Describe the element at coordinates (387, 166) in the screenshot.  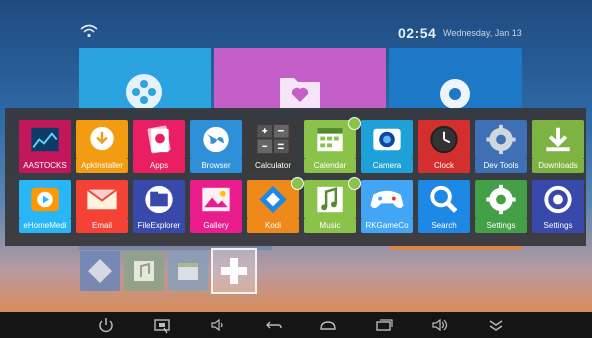
I see `app-label: Camera` at that location.